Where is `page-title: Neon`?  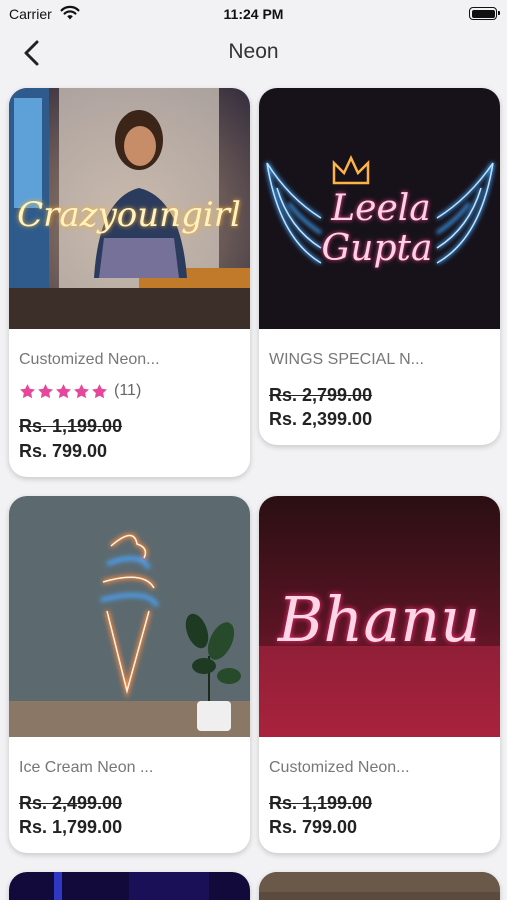
page-title: Neon is located at coordinates (253, 51).